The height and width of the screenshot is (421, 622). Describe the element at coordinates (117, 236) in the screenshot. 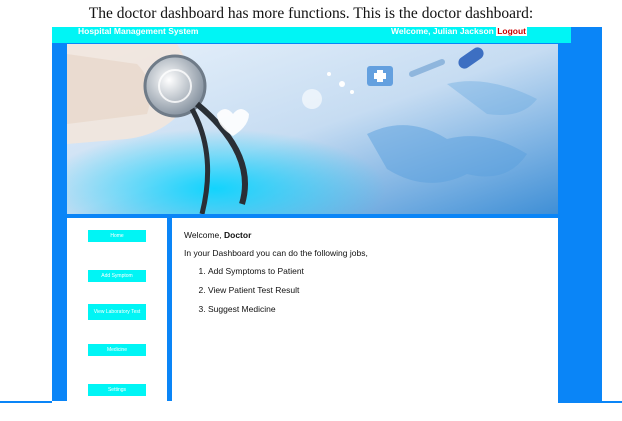

I see `sidebar-item-home: Home` at that location.